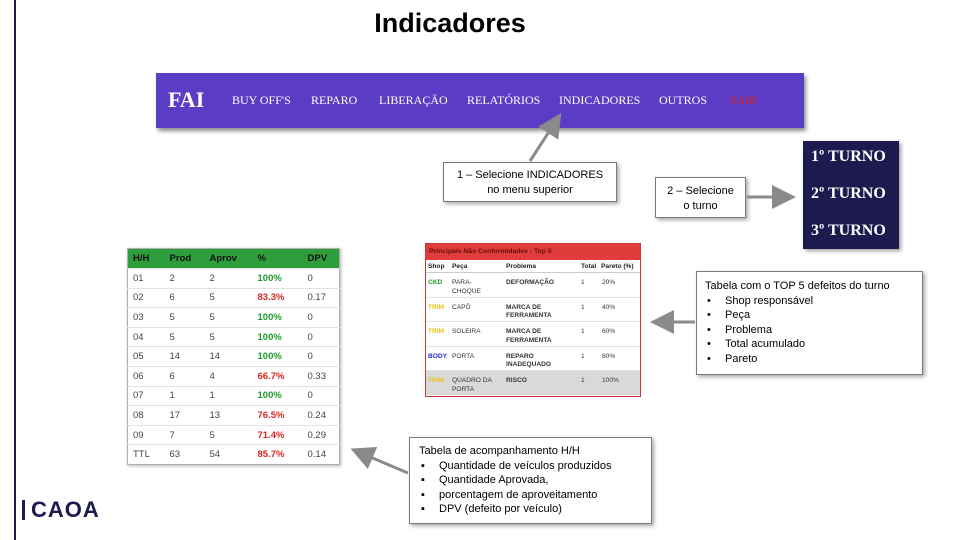 This screenshot has height=540, width=960. I want to click on arrow-to-indicadores, so click(545, 137).